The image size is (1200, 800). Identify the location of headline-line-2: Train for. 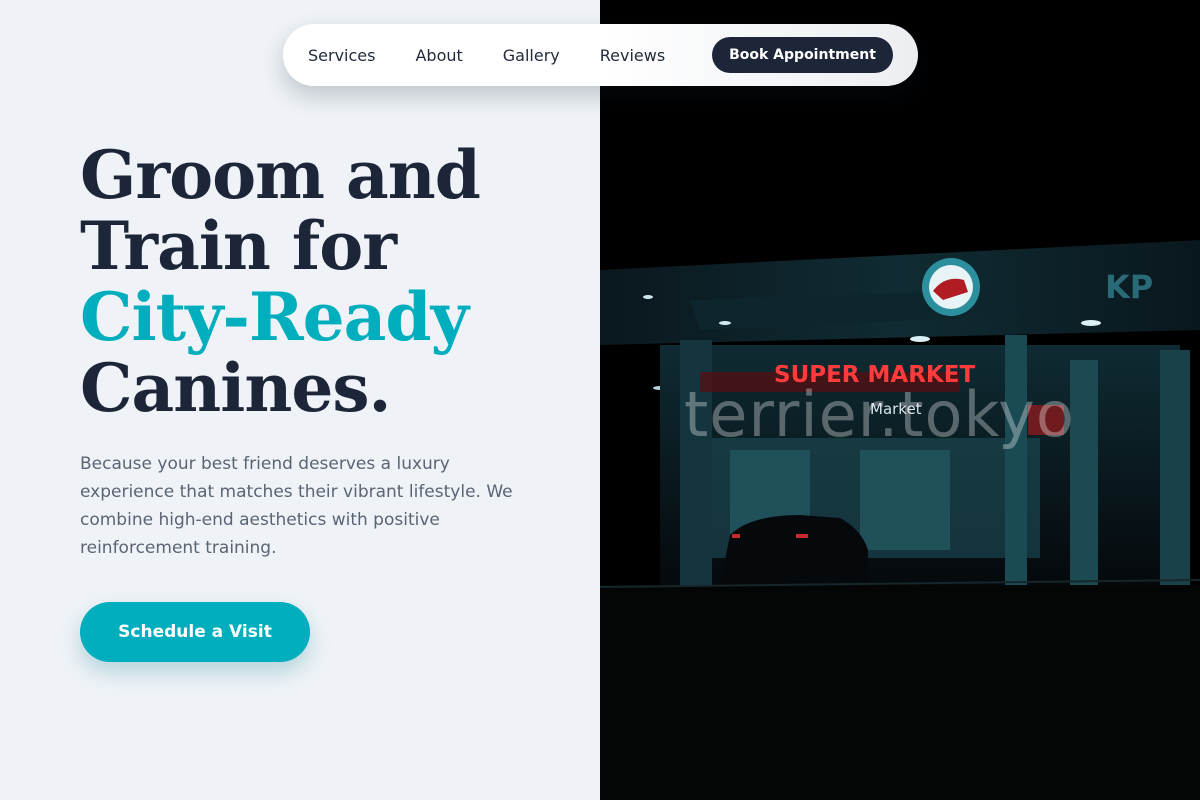
(238, 246).